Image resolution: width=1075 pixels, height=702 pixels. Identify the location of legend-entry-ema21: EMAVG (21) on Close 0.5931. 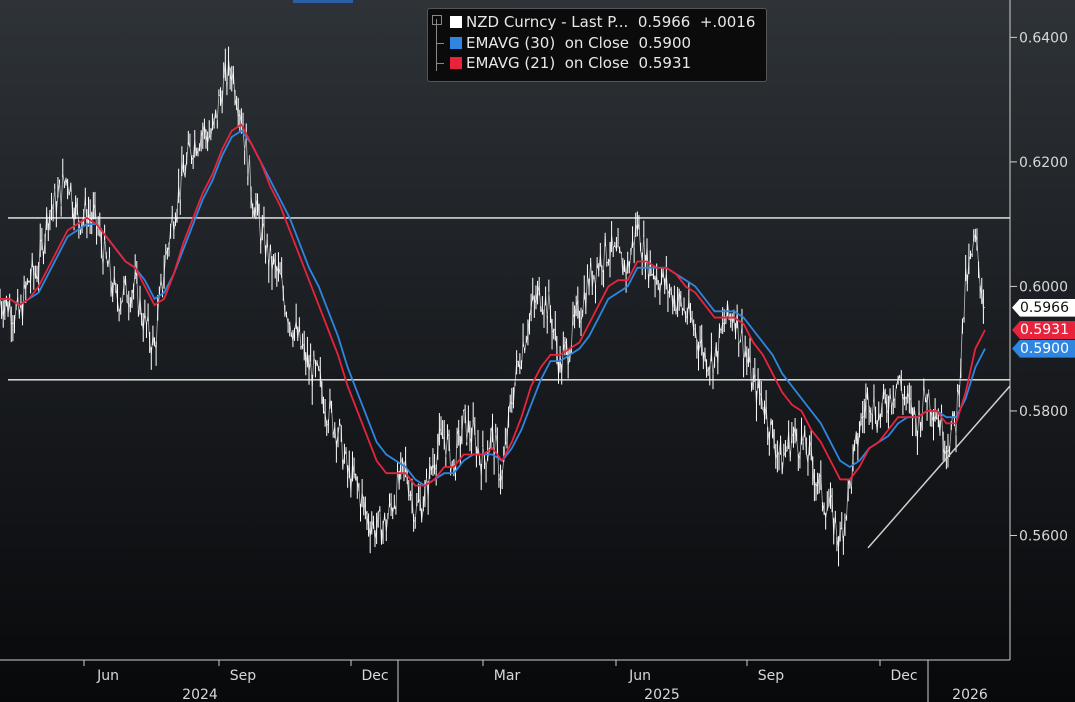
(570, 64).